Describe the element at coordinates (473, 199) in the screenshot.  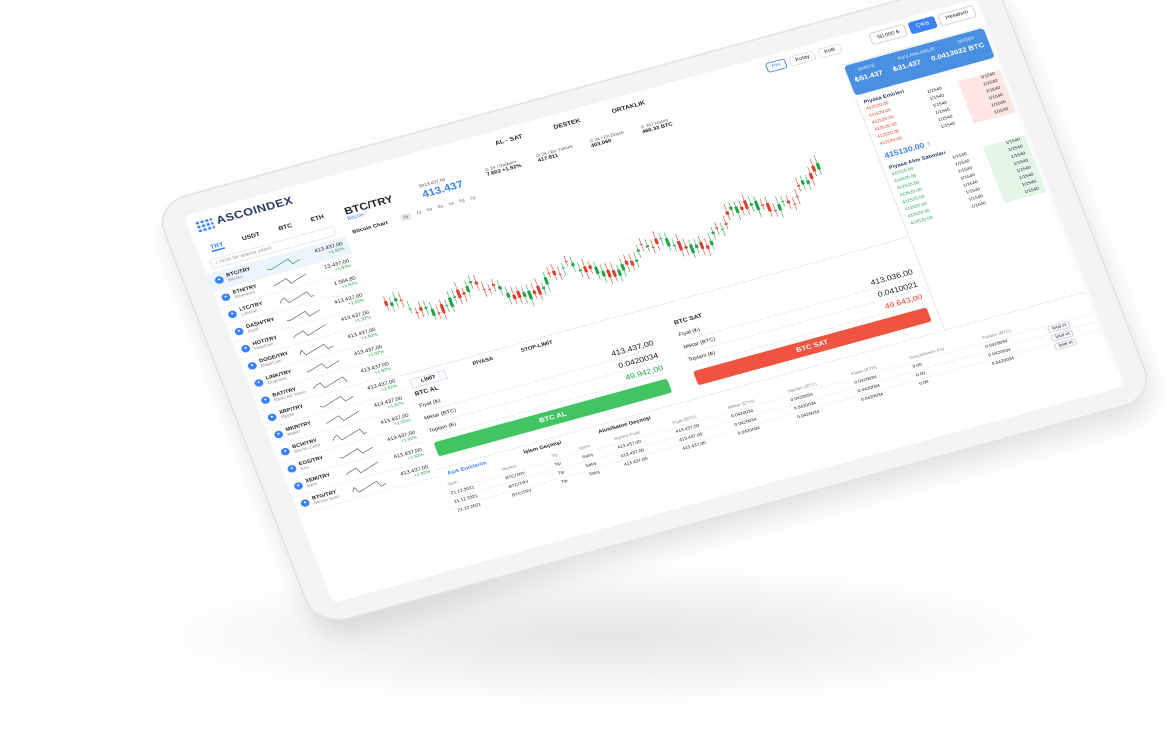
I see `timeframe-1g: 1g` at that location.